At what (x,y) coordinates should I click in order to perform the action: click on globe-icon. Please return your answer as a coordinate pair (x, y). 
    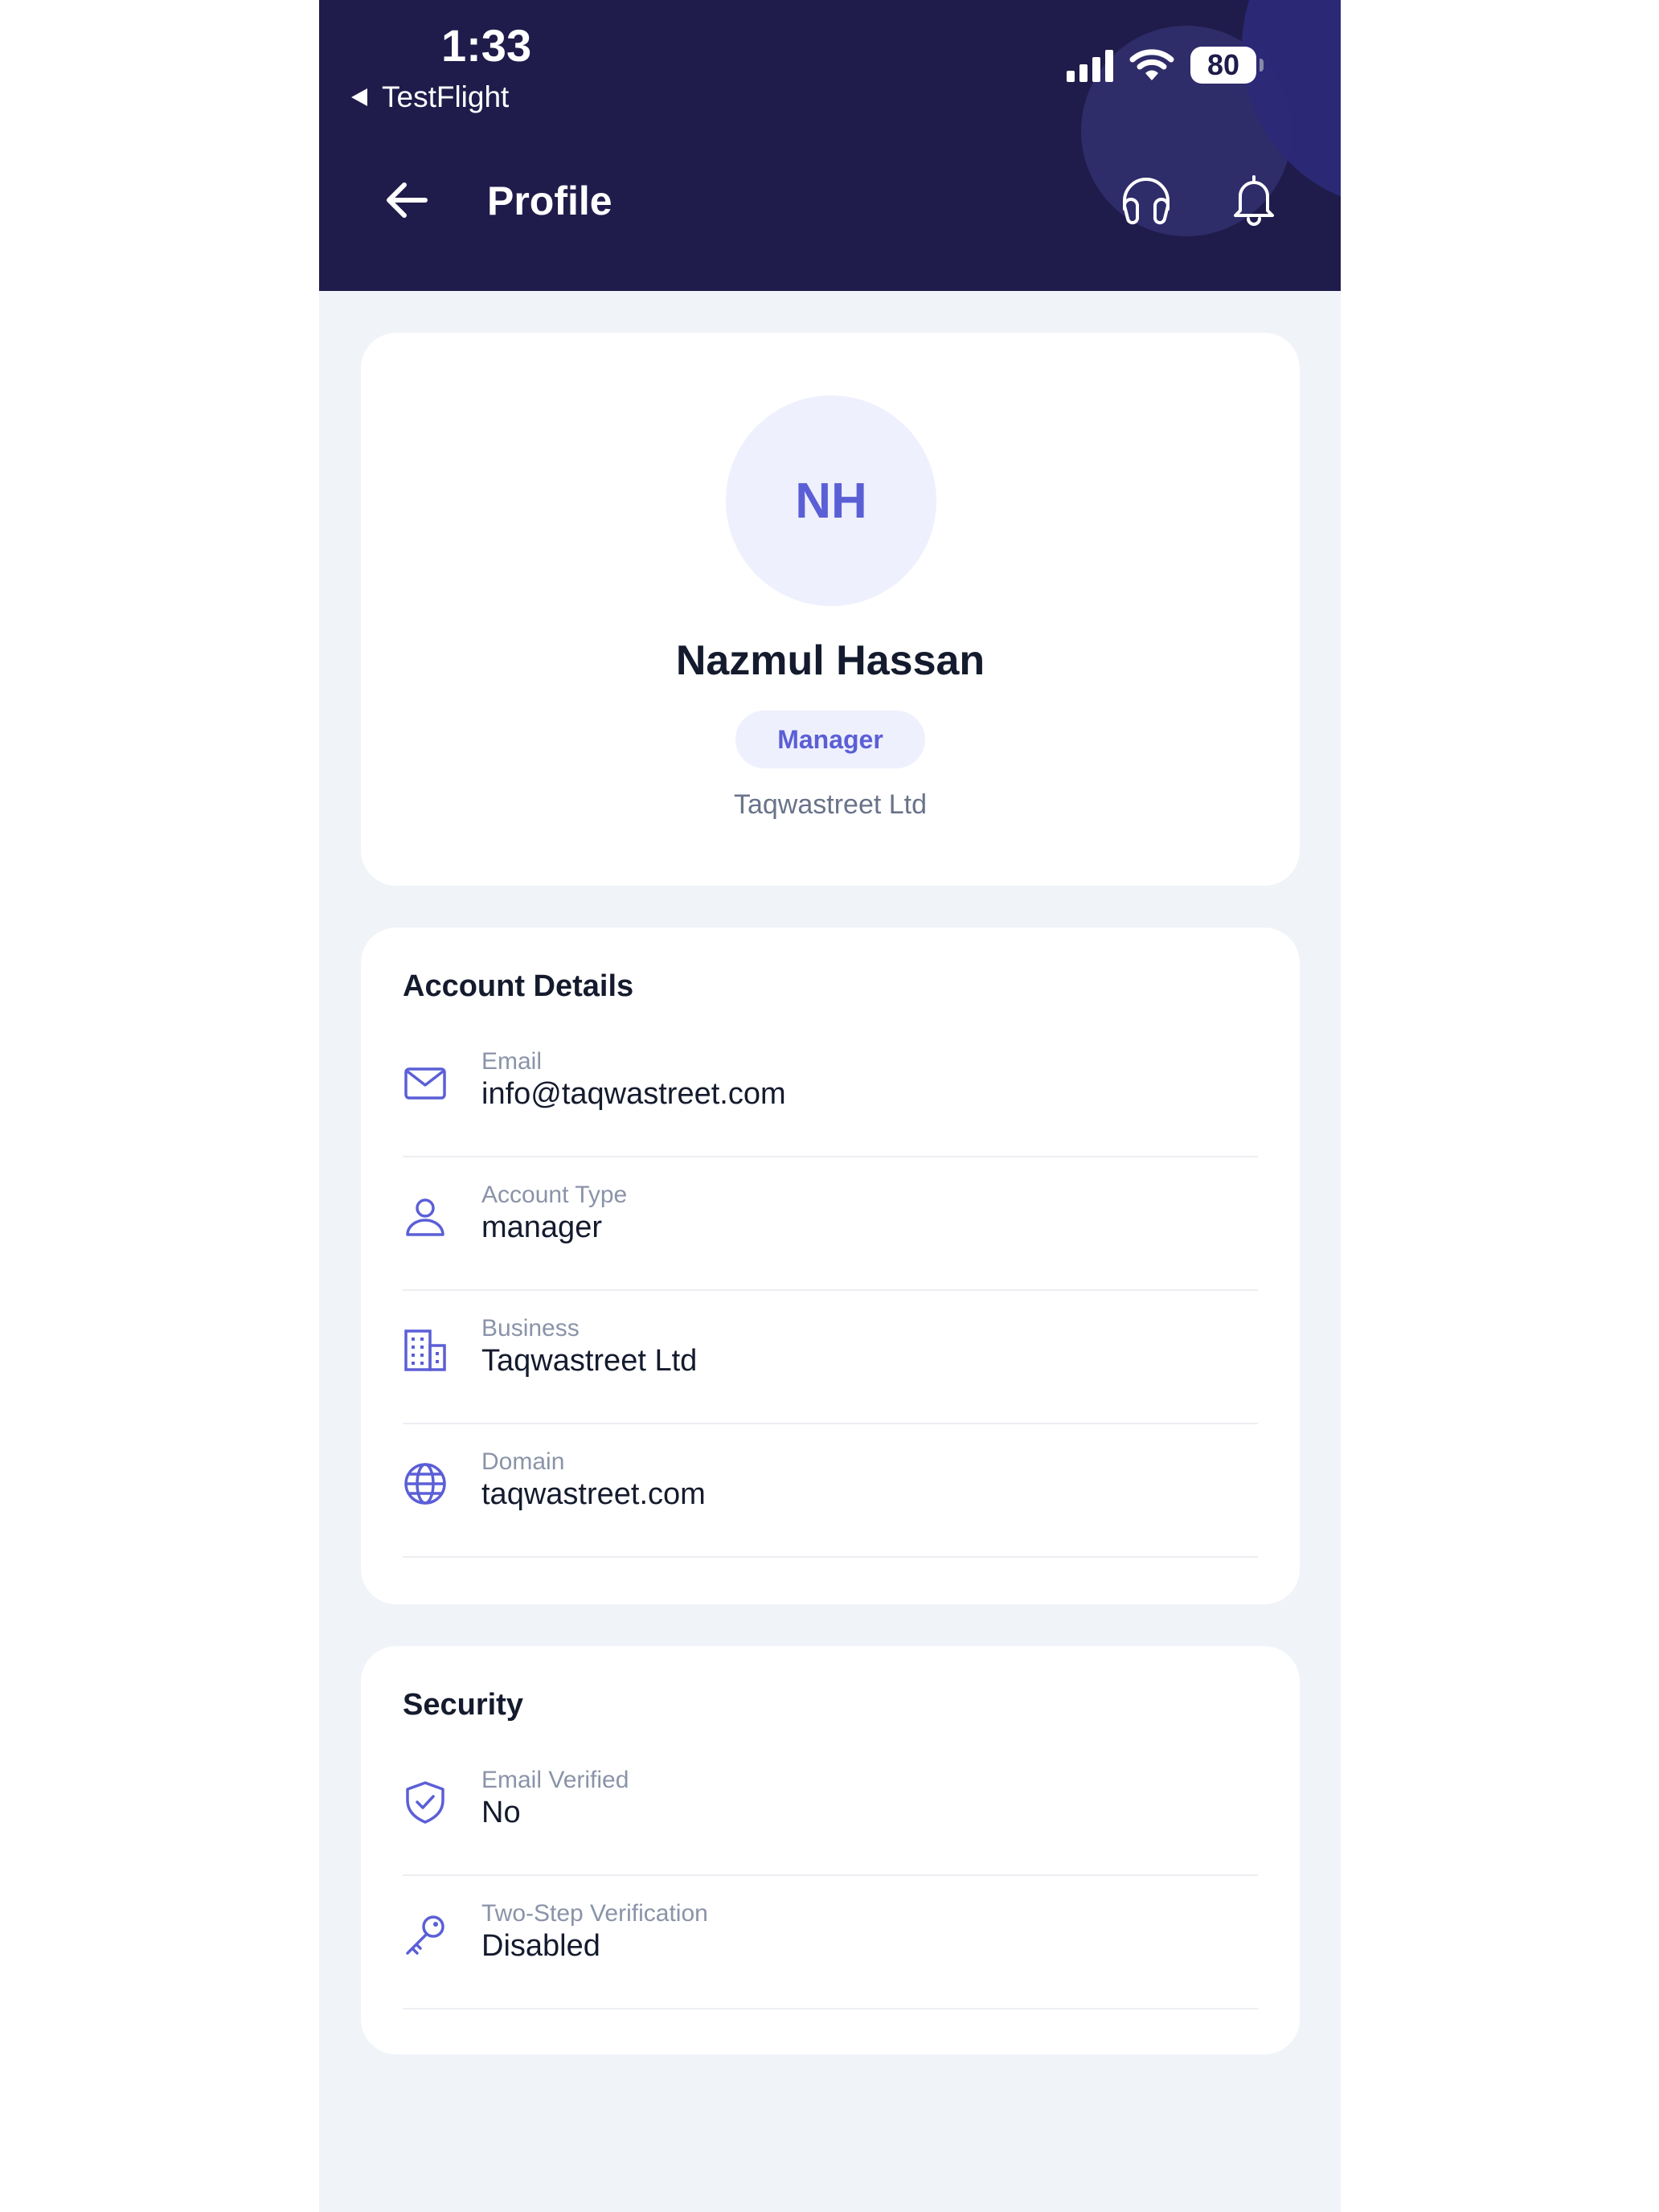
    Looking at the image, I should click on (425, 1484).